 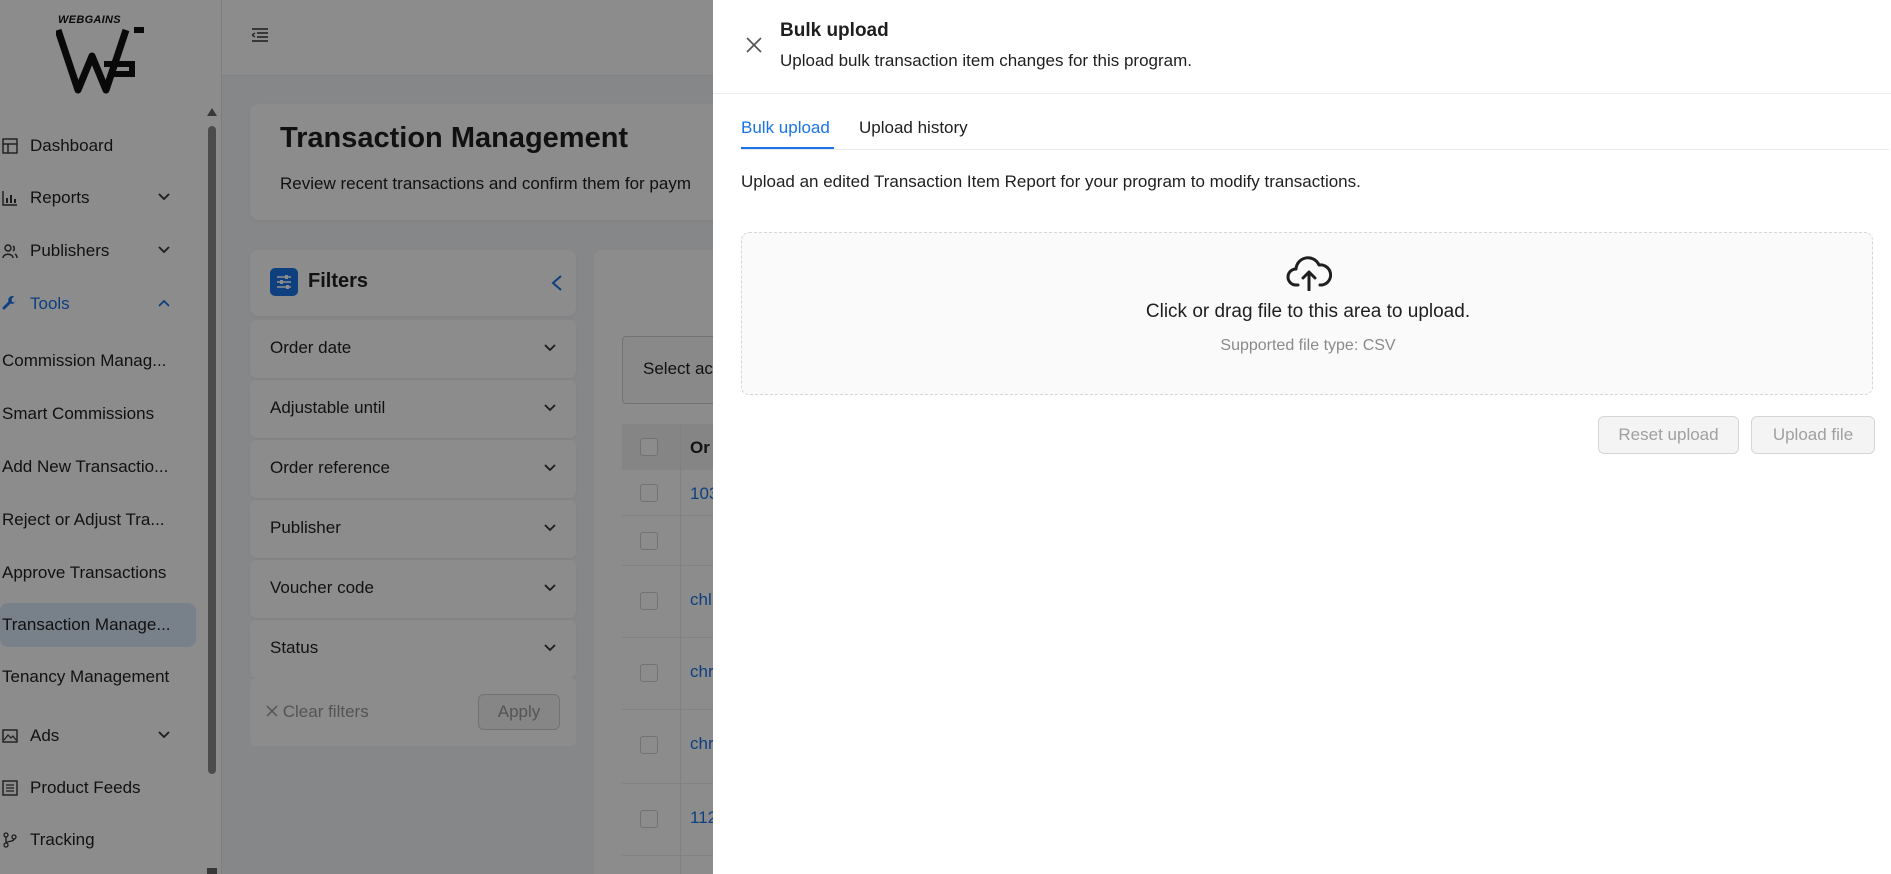 What do you see at coordinates (913, 128) in the screenshot?
I see `tab-upload-history: Upload history` at bounding box center [913, 128].